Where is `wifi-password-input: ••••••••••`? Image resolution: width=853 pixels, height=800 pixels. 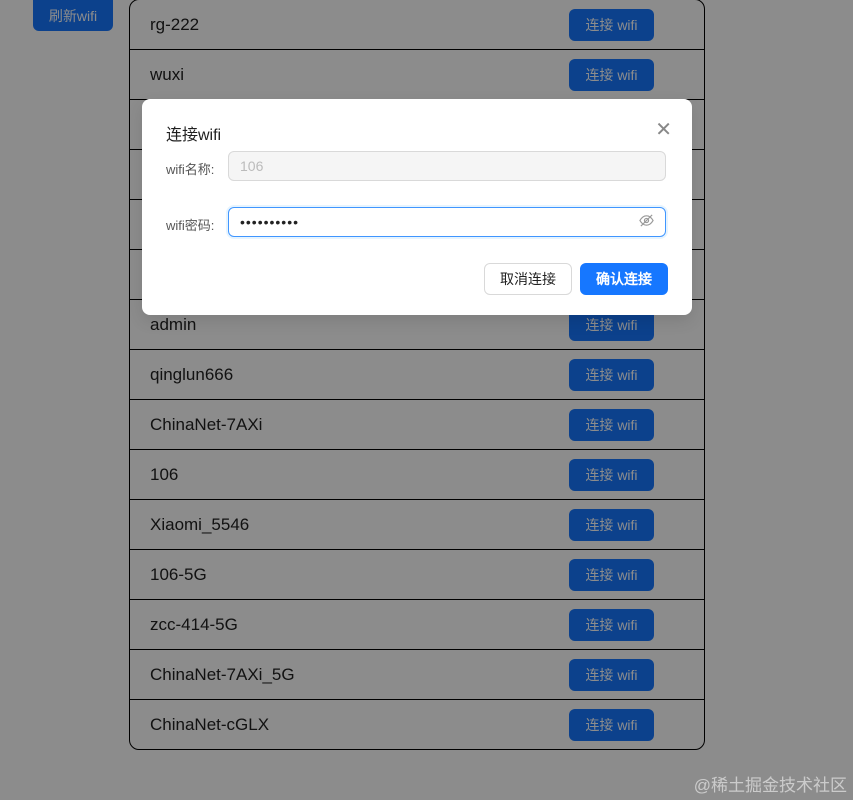 wifi-password-input: •••••••••• is located at coordinates (447, 222).